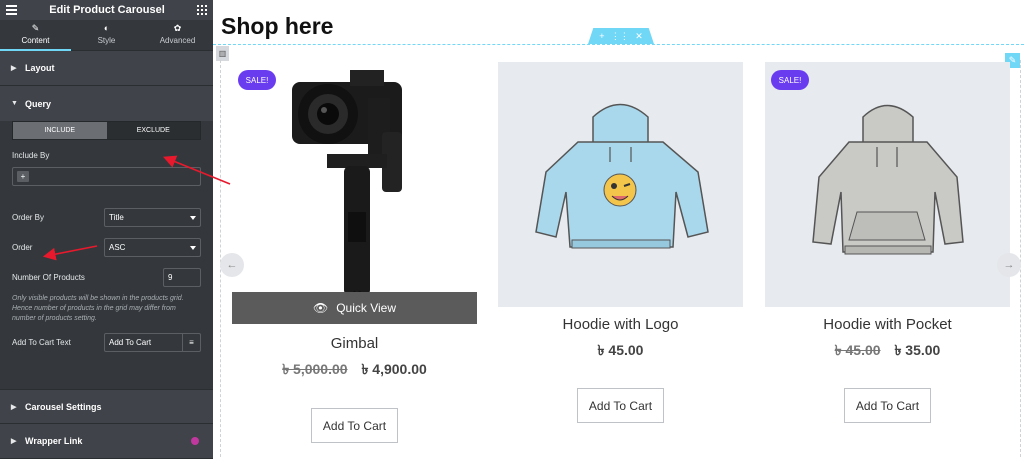  I want to click on order-by-row: Order By Title, so click(106, 217).